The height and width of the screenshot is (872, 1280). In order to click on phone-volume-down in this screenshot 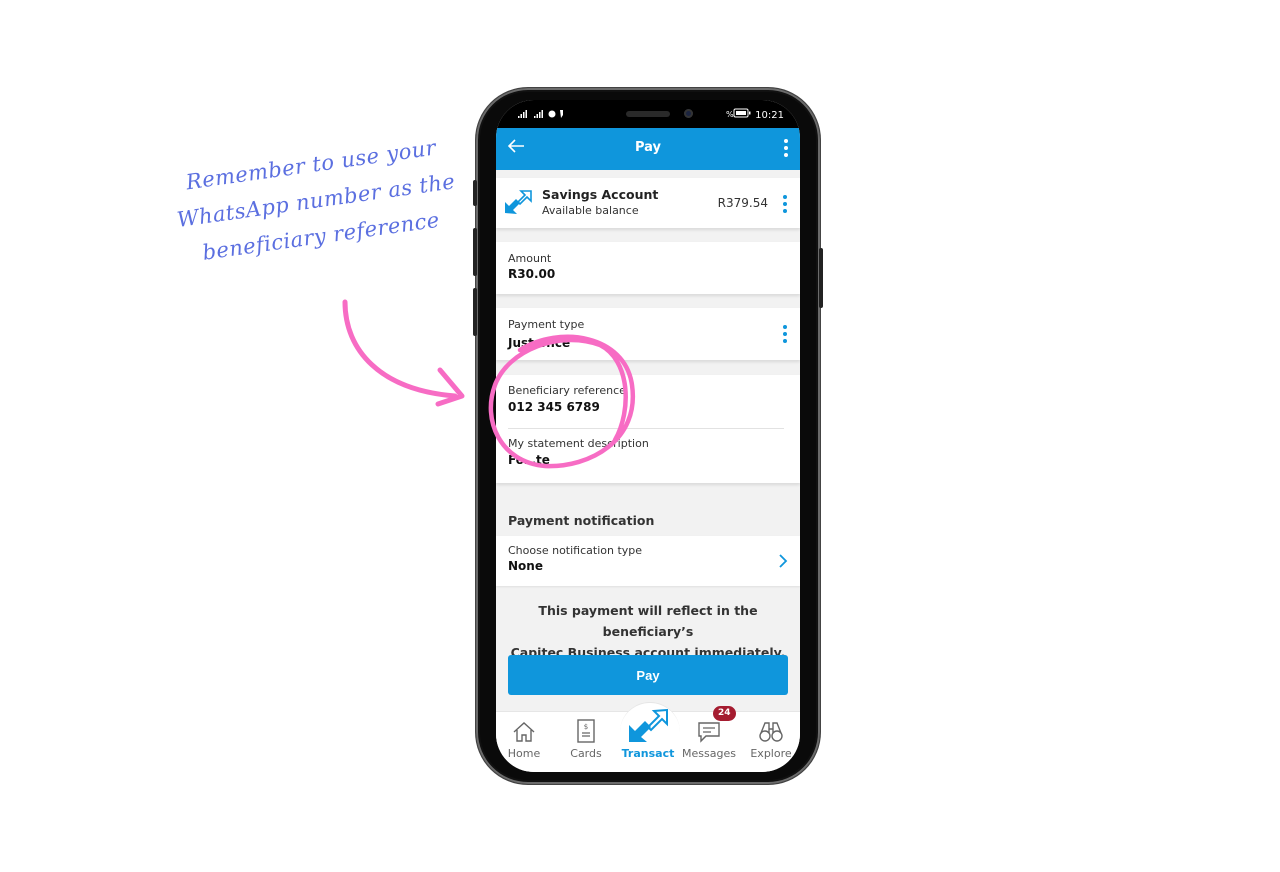, I will do `click(475, 312)`.